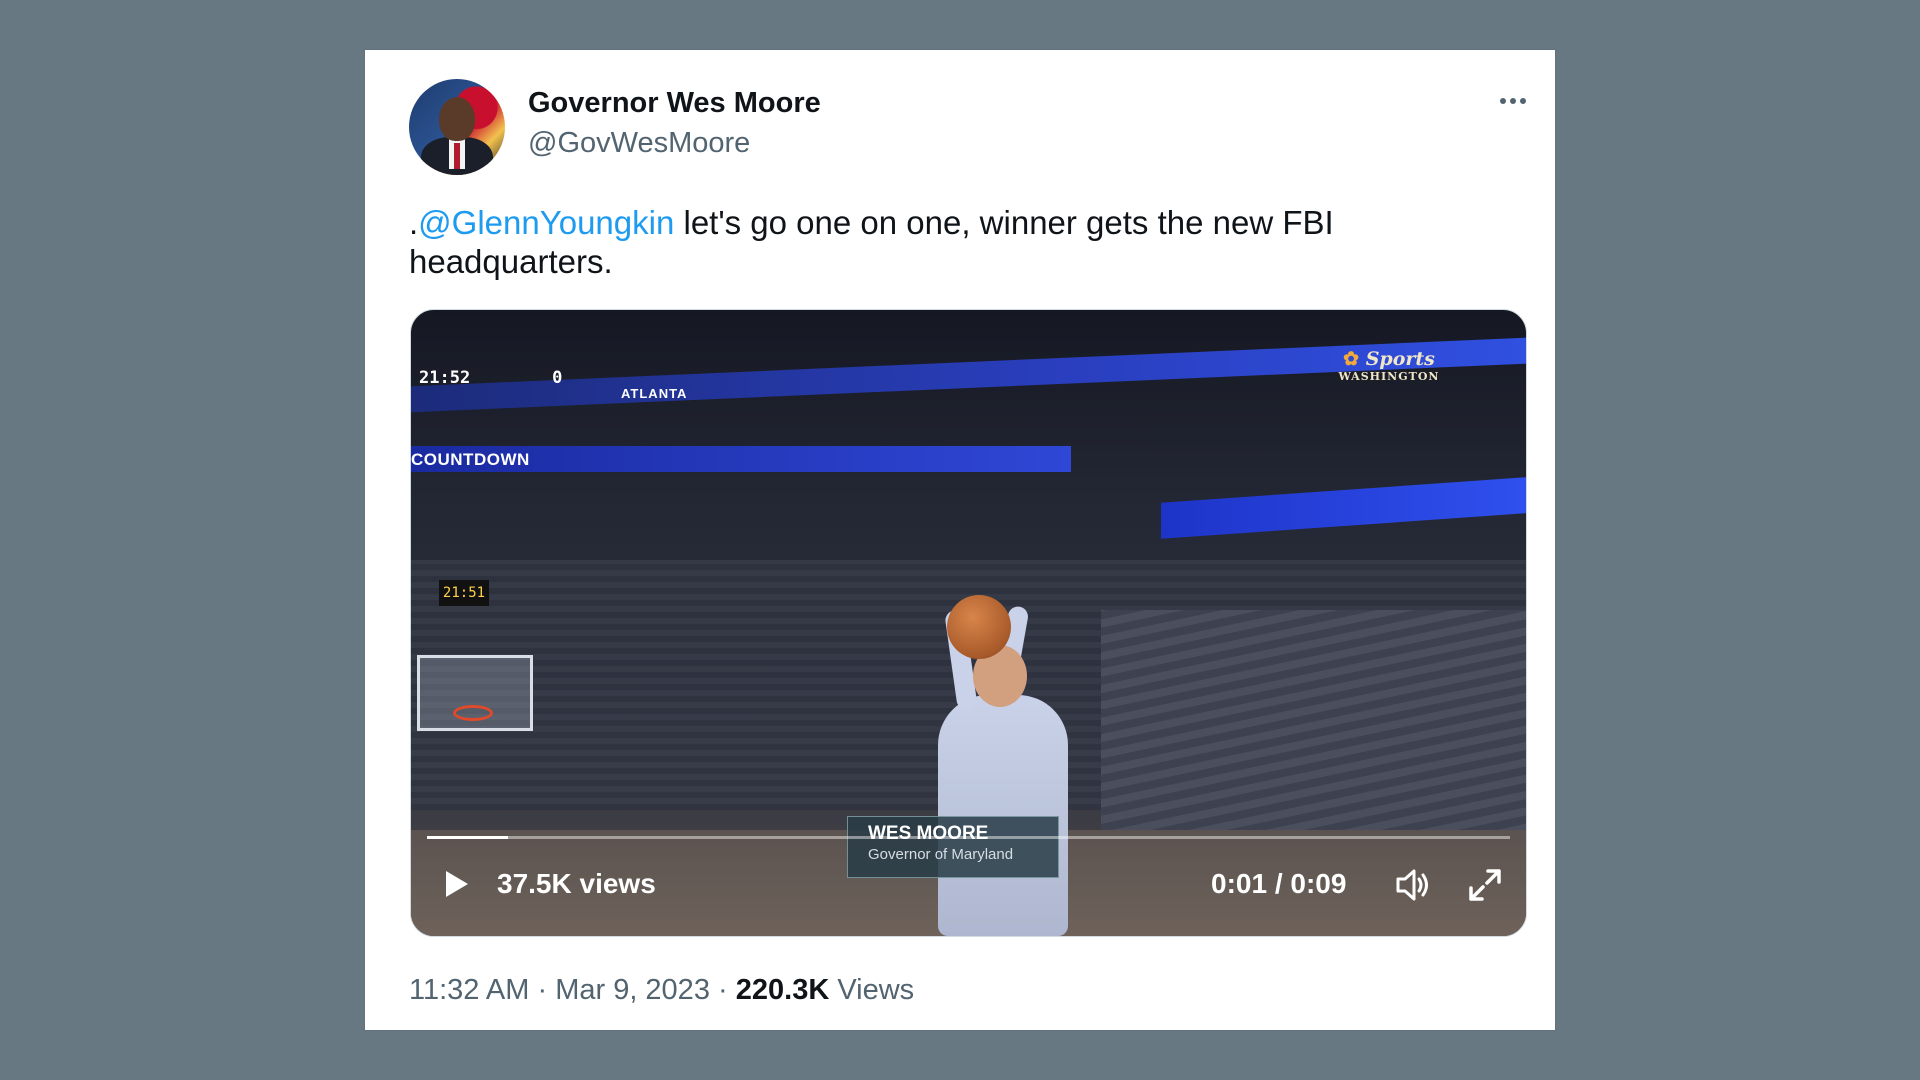  What do you see at coordinates (445, 378) in the screenshot?
I see `scoreboard-time: 21:52` at bounding box center [445, 378].